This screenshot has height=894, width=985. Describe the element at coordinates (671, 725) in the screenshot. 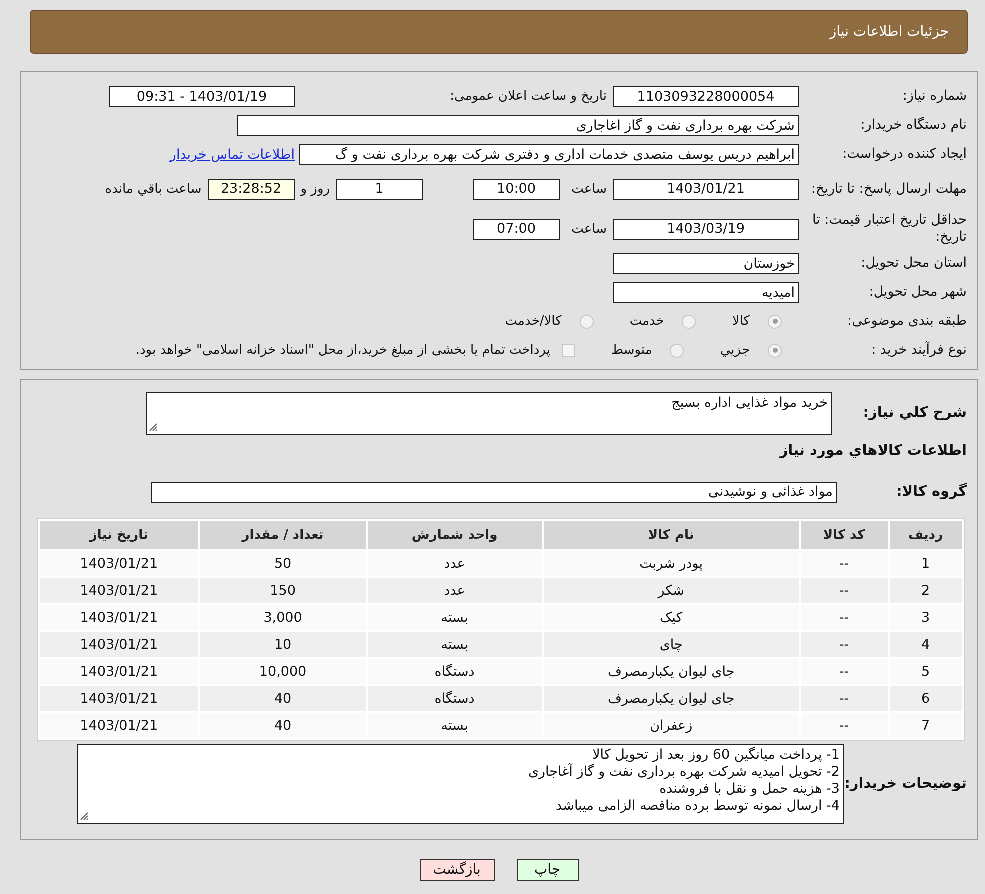

I see `table-cell: زعفران` at that location.